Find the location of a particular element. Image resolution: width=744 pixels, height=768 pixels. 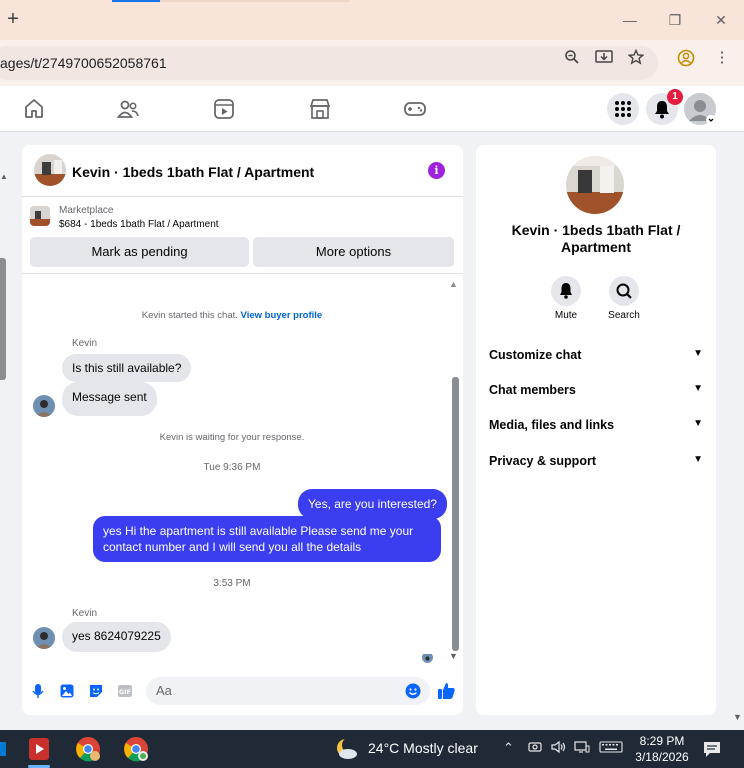

menu-grid-button is located at coordinates (623, 109).